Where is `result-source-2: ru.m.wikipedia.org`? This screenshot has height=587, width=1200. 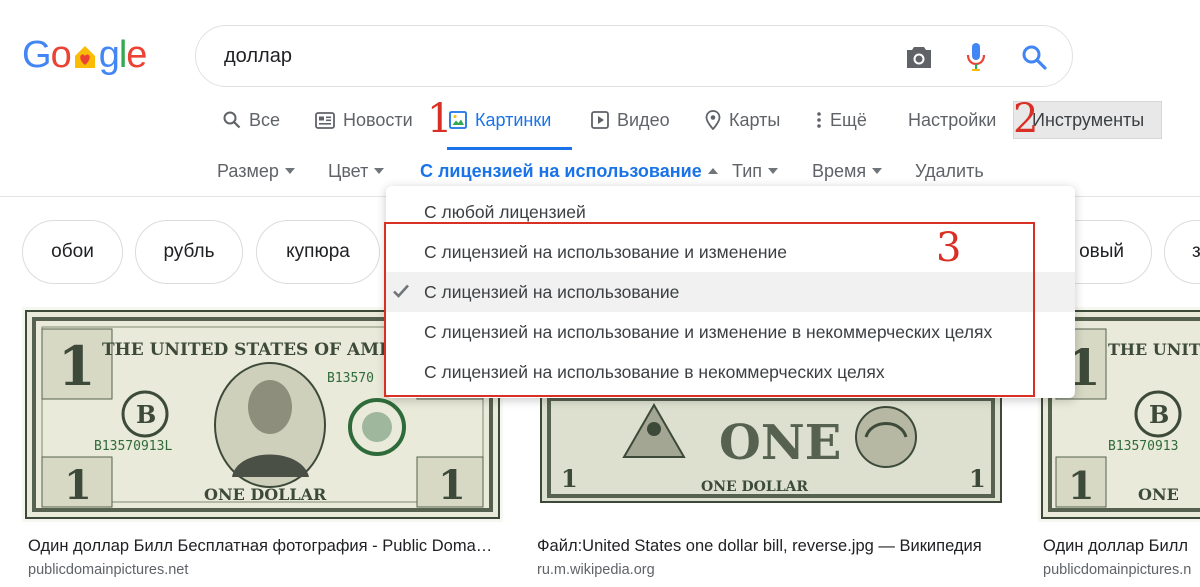
result-source-2: ru.m.wikipedia.org is located at coordinates (596, 570).